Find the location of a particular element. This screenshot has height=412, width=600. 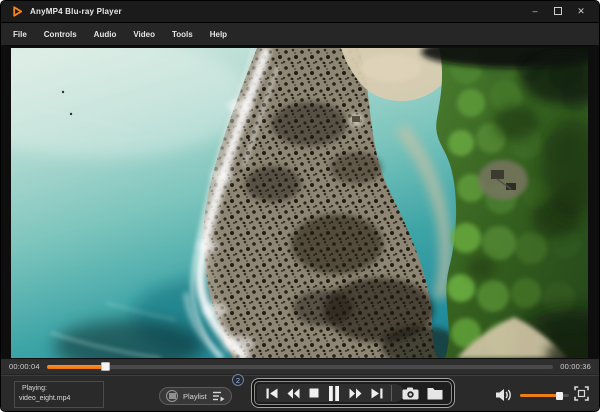

menu-help: Help is located at coordinates (218, 34).